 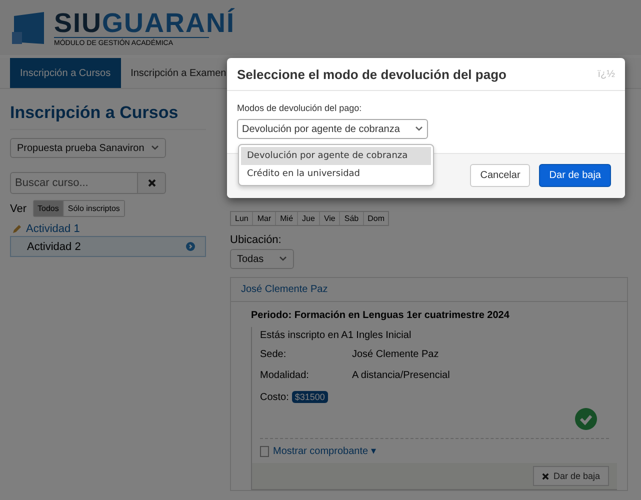 What do you see at coordinates (500, 175) in the screenshot?
I see `cancel-button: Cancelar` at bounding box center [500, 175].